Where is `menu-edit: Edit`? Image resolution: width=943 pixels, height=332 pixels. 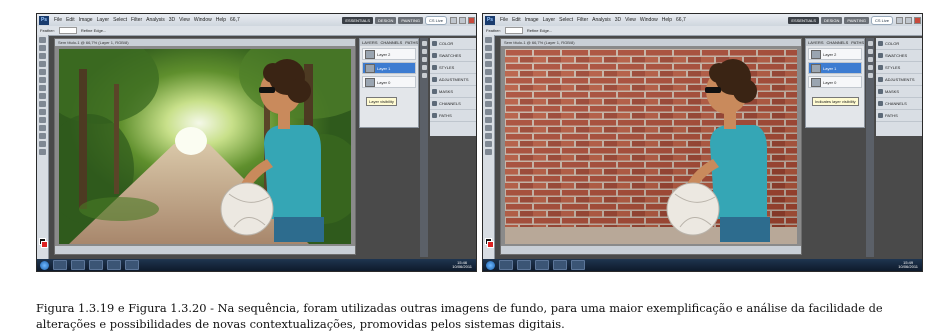 menu-edit: Edit is located at coordinates (516, 20).